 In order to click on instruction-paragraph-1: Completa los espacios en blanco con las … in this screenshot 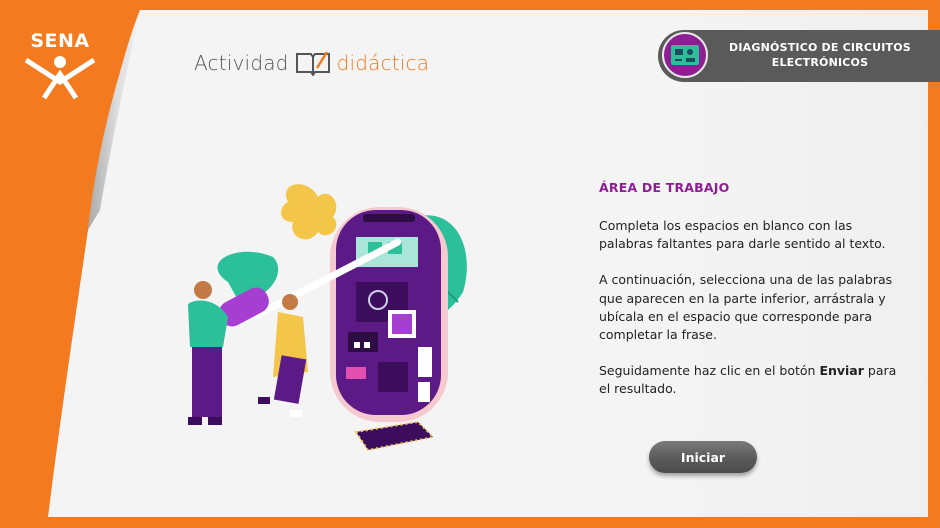, I will do `click(742, 235)`.